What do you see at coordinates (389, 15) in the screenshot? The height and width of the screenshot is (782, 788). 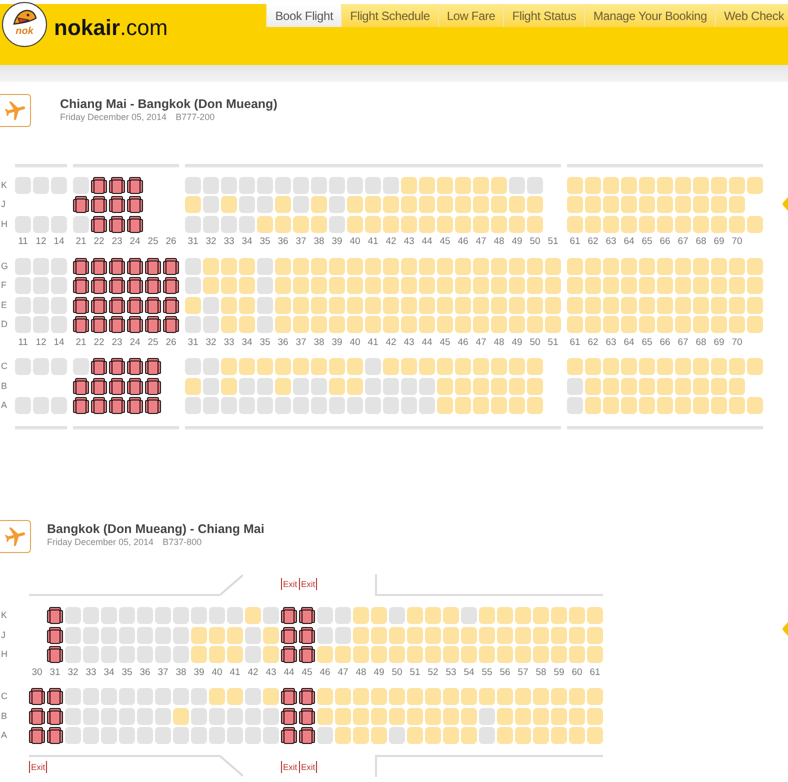 I see `nav-tab: Flight Schedule` at bounding box center [389, 15].